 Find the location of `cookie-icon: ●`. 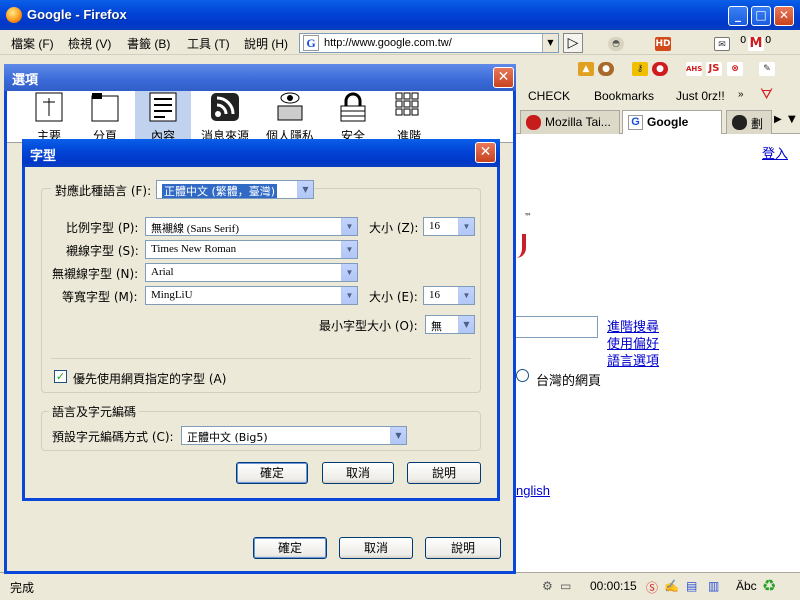

cookie-icon: ● is located at coordinates (606, 69).